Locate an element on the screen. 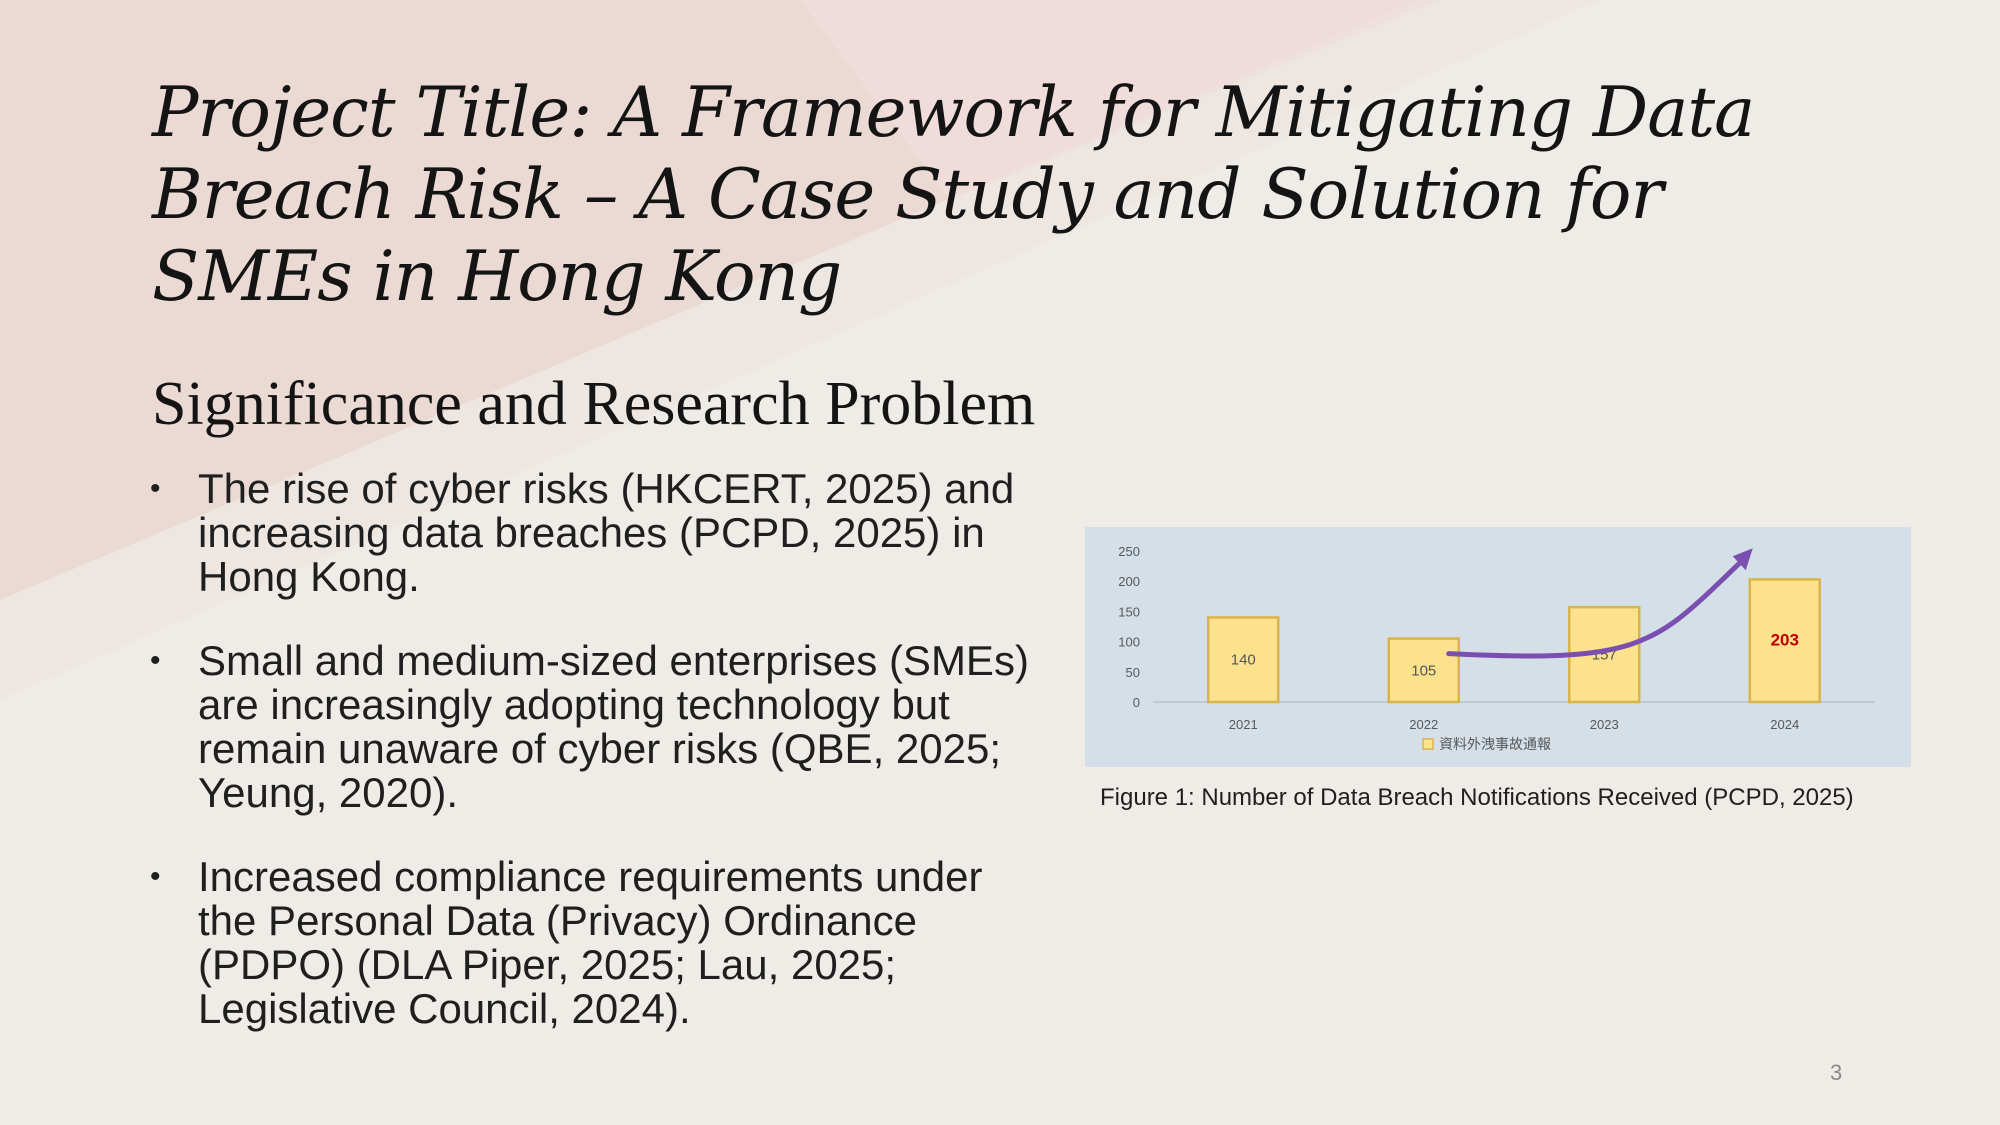 This screenshot has height=1125, width=2000. y-tick-label: 100 is located at coordinates (1129, 642).